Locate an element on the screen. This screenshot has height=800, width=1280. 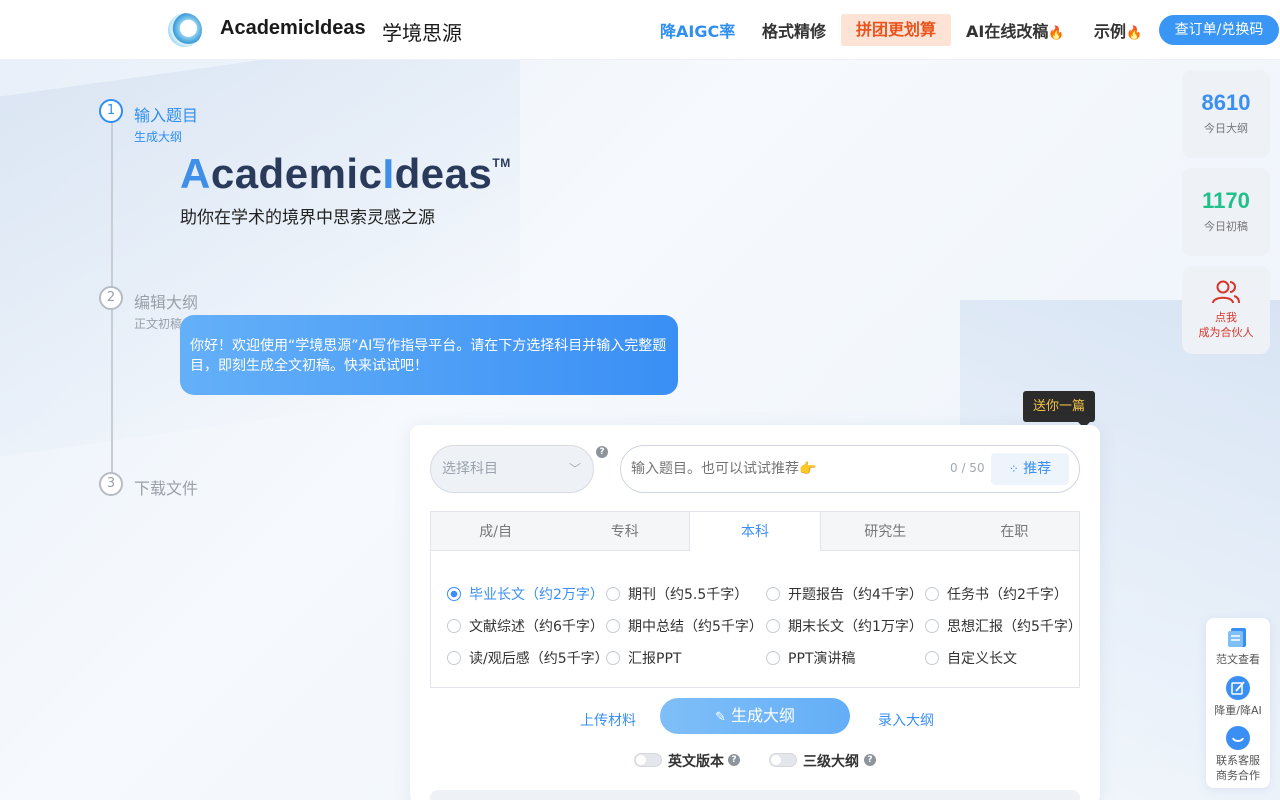
become-partner-button: 点我 成为合伙人 is located at coordinates (1226, 310).